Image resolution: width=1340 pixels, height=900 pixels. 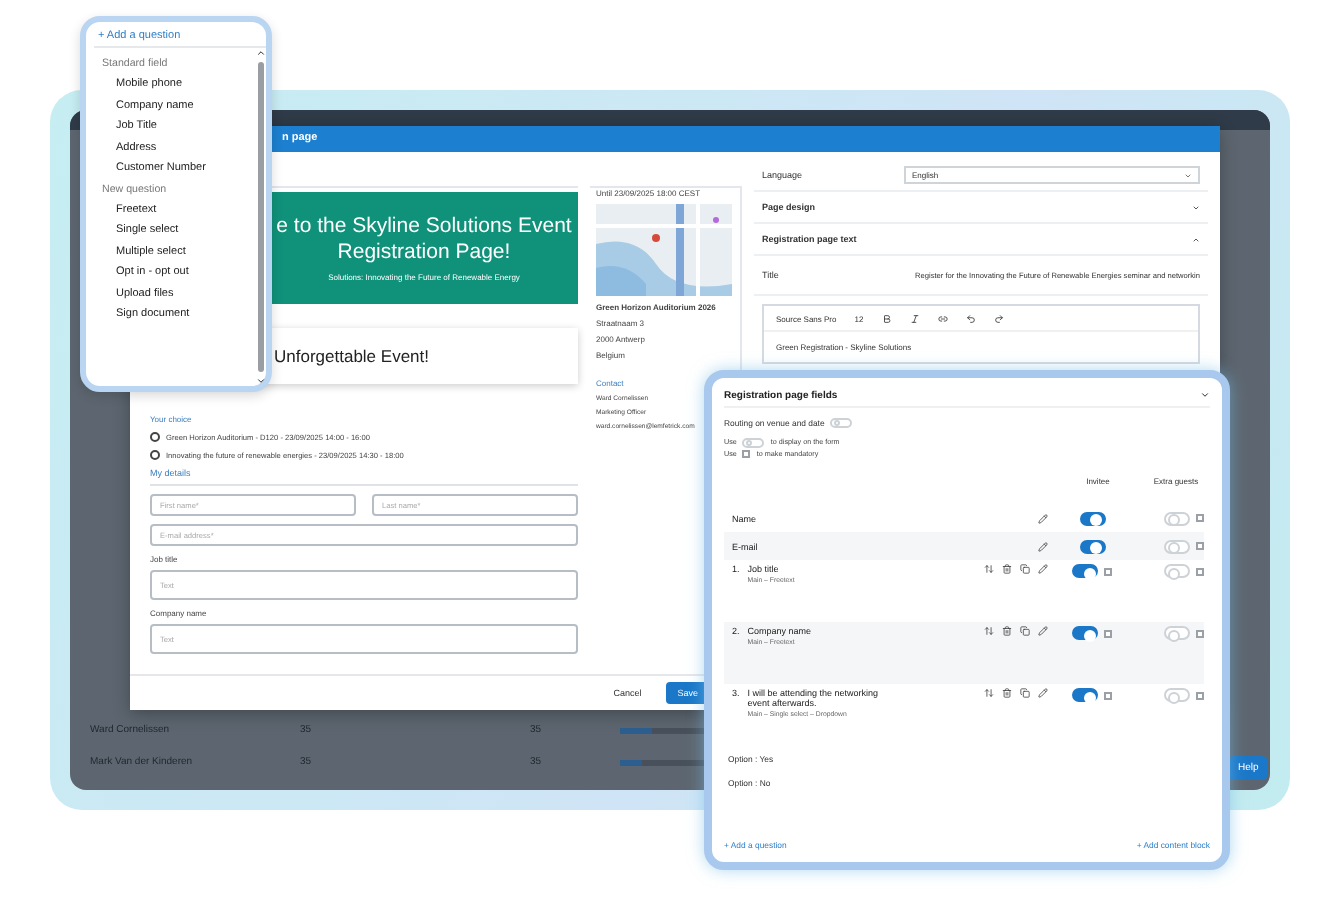 What do you see at coordinates (886, 318) in the screenshot?
I see `bold-icon` at bounding box center [886, 318].